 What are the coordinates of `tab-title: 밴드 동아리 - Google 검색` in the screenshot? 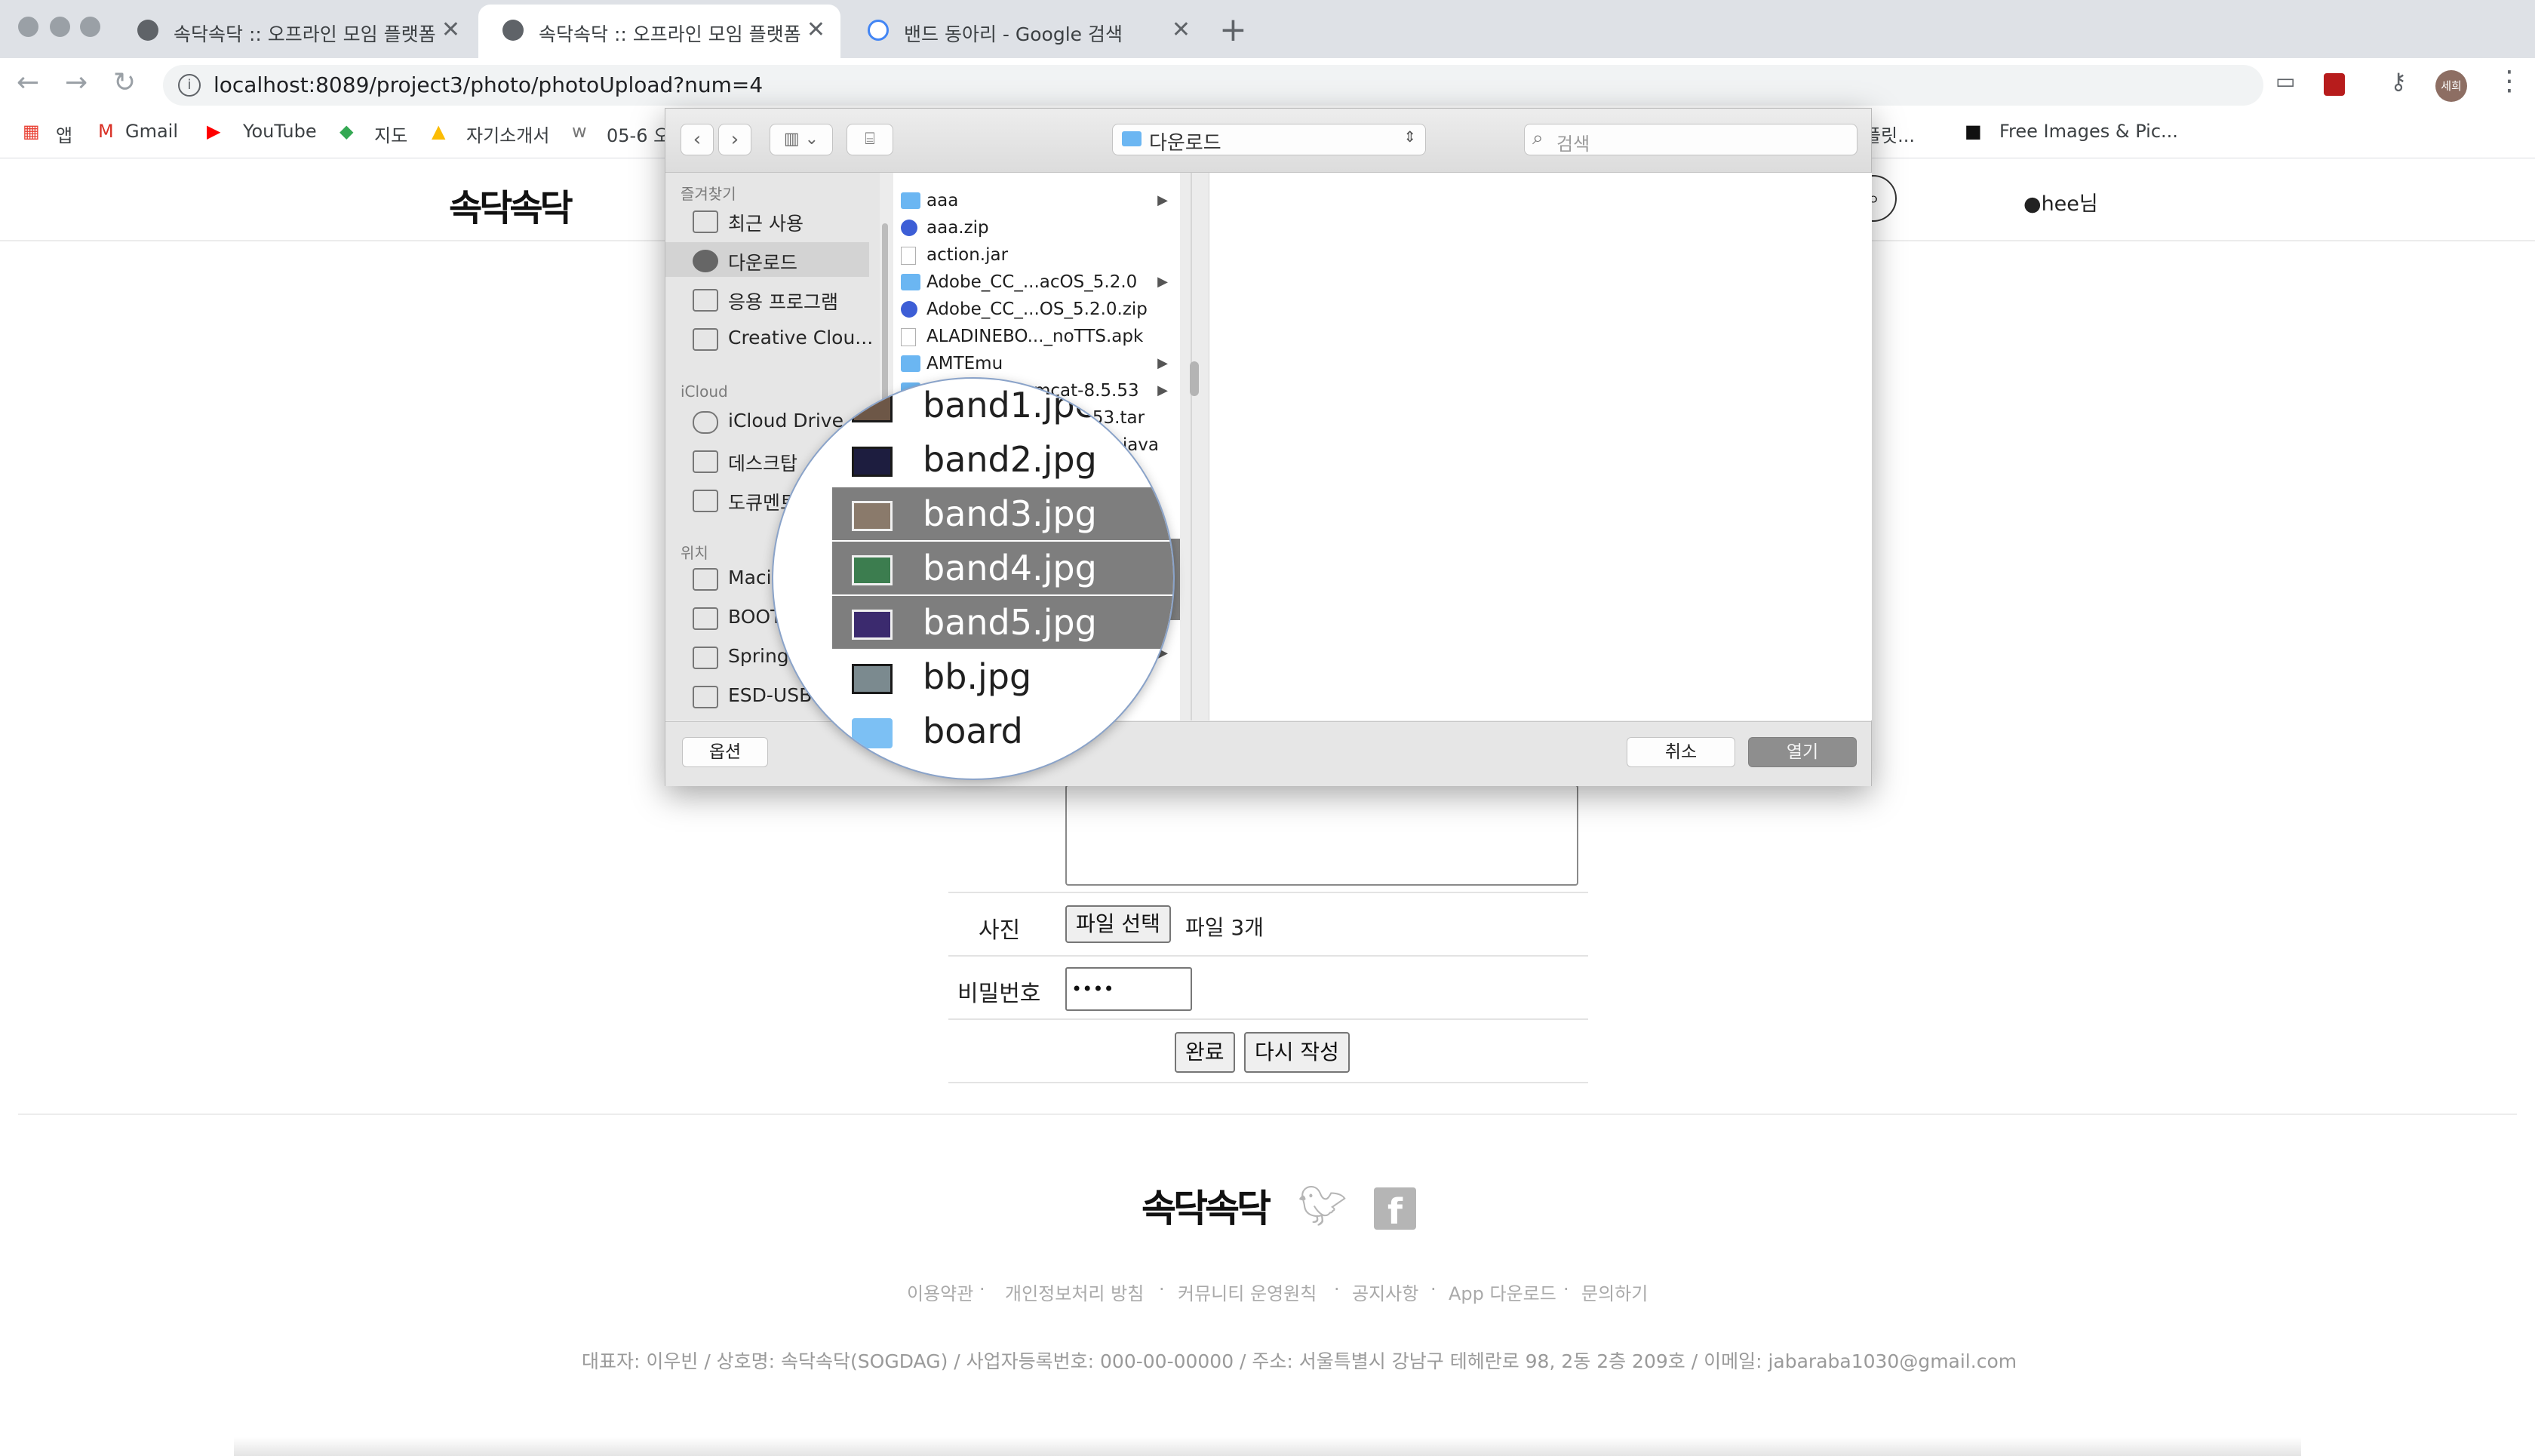 It's located at (1014, 34).